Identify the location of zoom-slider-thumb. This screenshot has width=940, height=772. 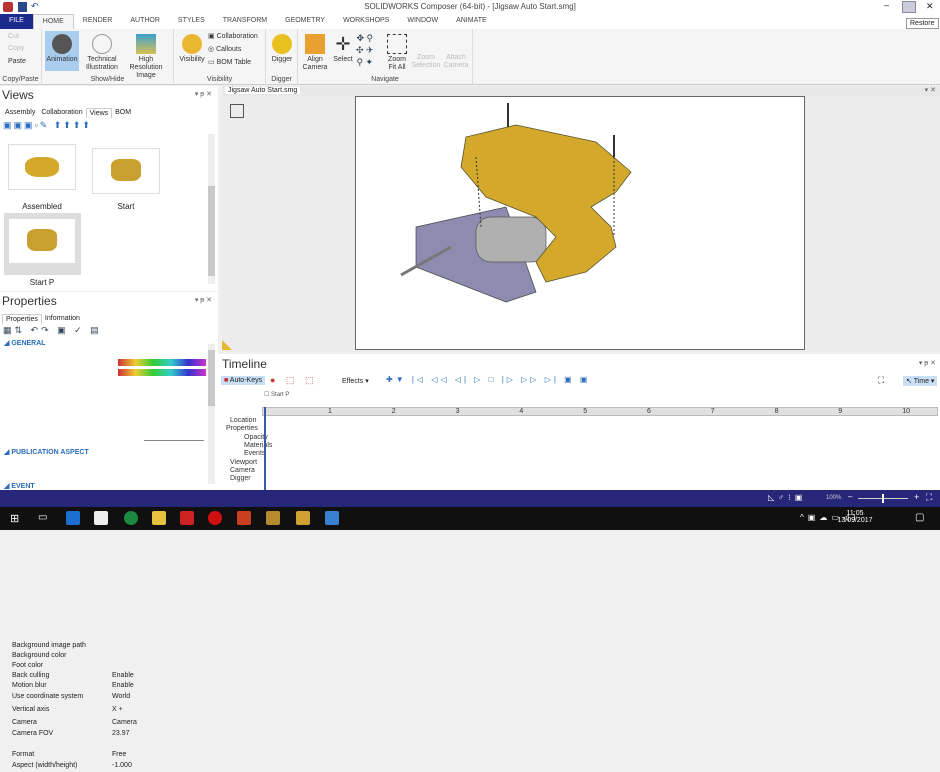
(883, 498).